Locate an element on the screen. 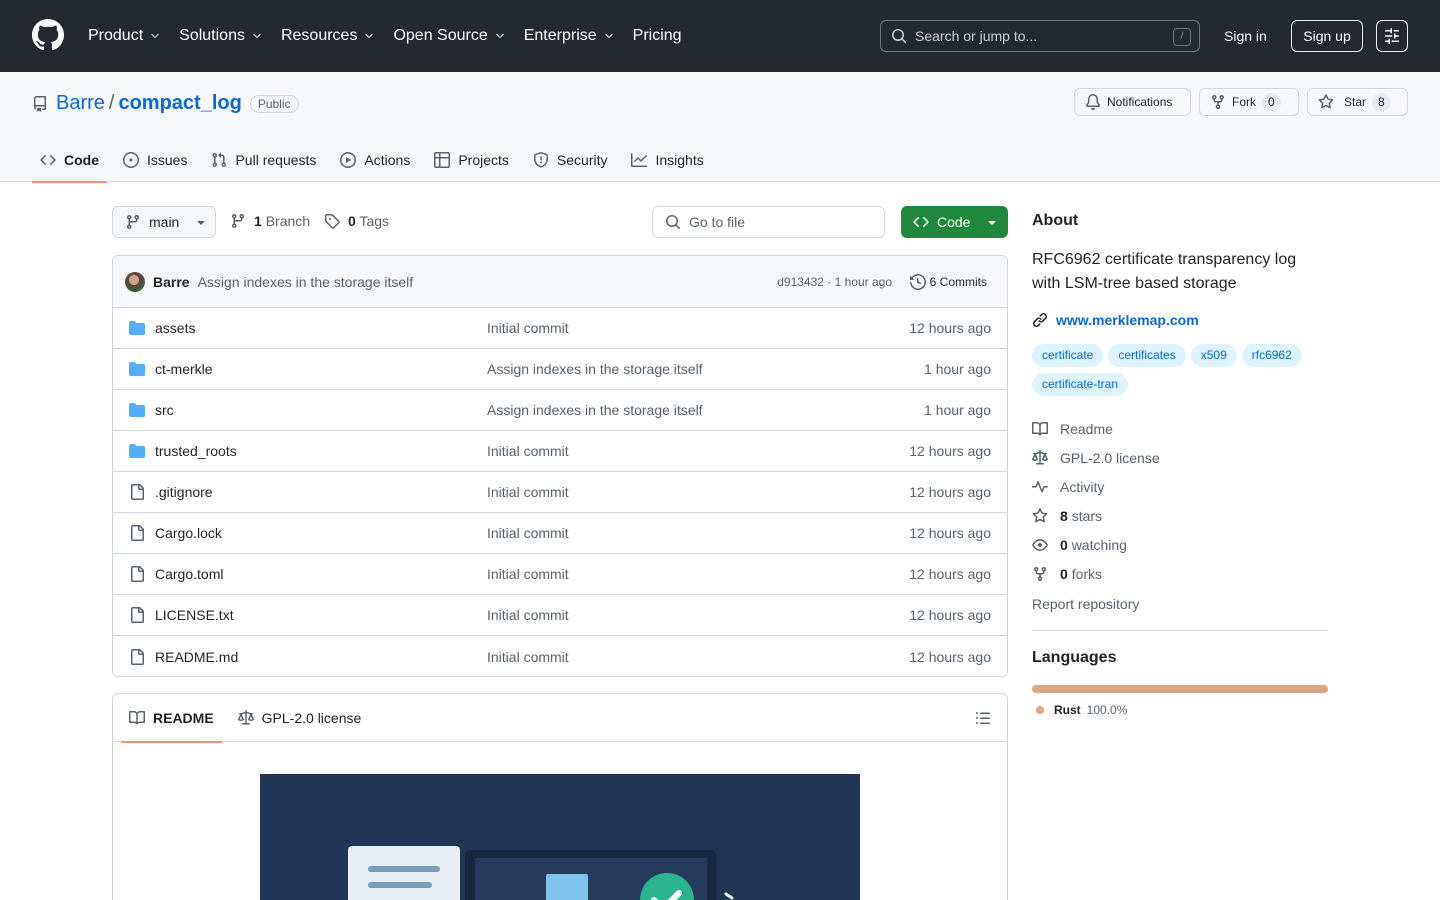 The width and height of the screenshot is (1440, 900). go-to-file-input: Go to file is located at coordinates (768, 222).